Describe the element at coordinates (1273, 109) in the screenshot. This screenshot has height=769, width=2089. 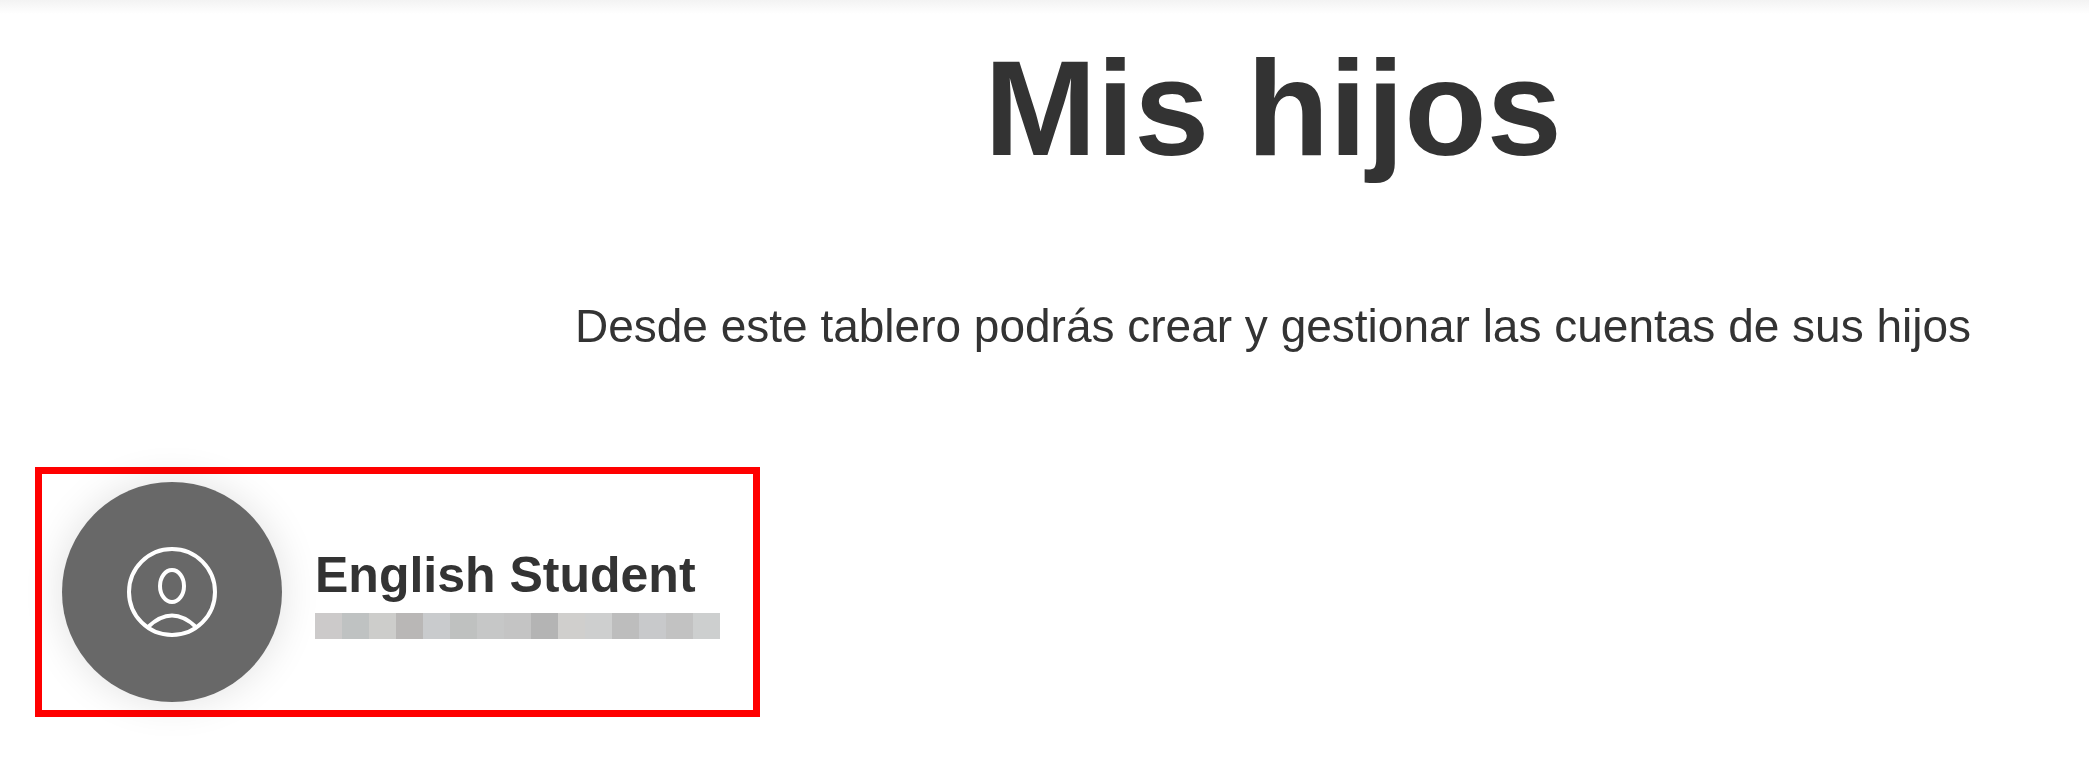
I see `page-title: Mis hijos` at that location.